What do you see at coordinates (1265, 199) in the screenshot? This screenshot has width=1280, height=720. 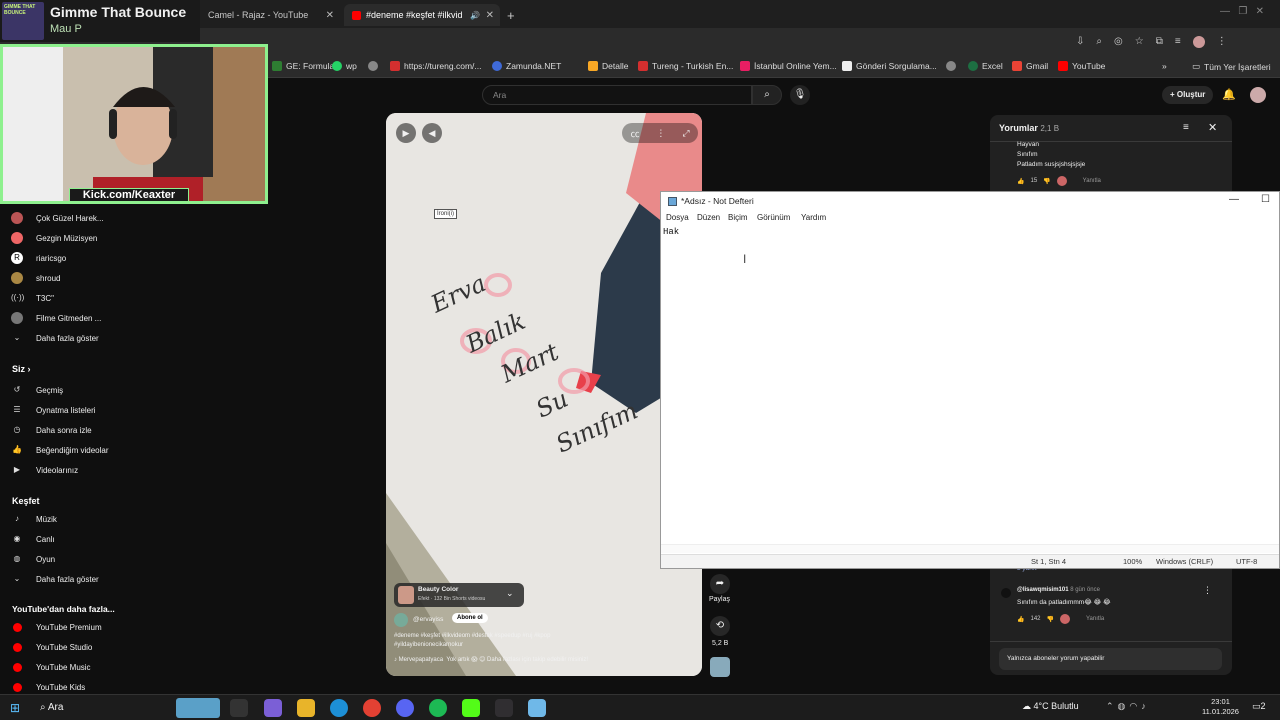 I see `maximize-icon: ☐` at bounding box center [1265, 199].